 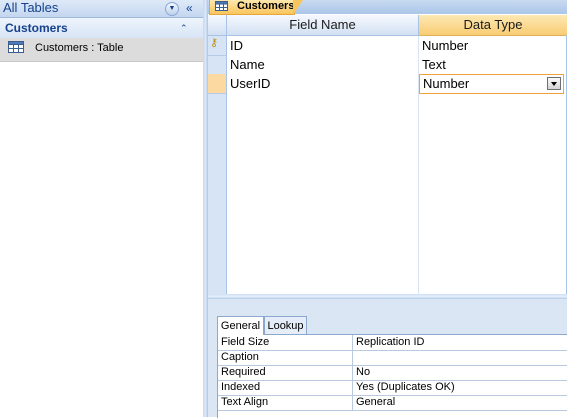 What do you see at coordinates (266, 6) in the screenshot?
I see `document-tab-label: Customers` at bounding box center [266, 6].